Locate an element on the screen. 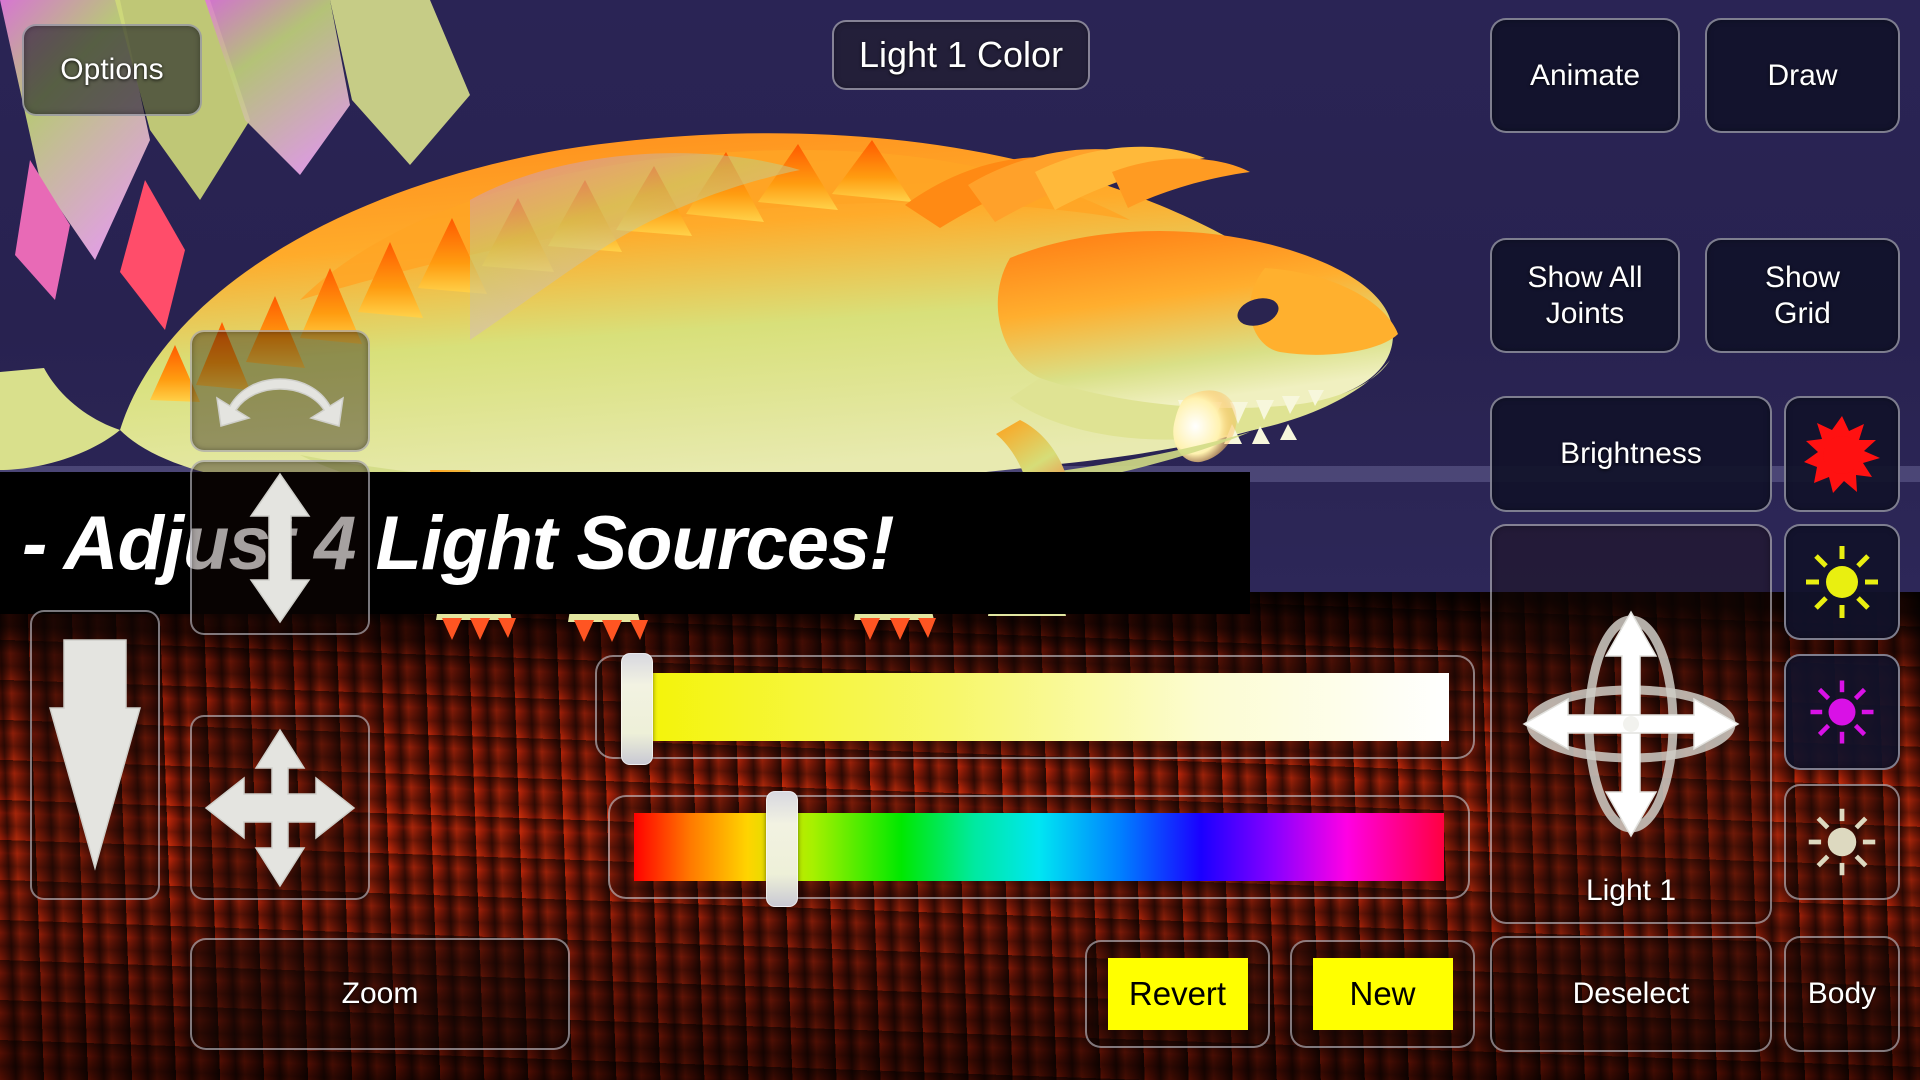  promo-banner: - Adjust 4 Light Sources! is located at coordinates (625, 543).